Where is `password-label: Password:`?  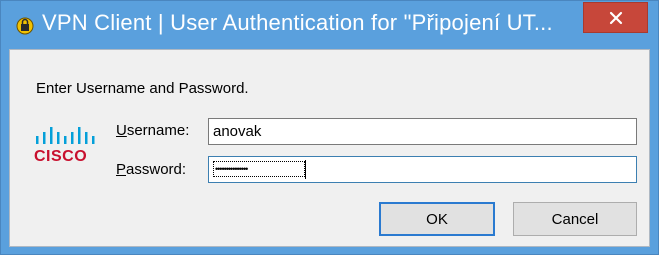 password-label: Password: is located at coordinates (151, 169).